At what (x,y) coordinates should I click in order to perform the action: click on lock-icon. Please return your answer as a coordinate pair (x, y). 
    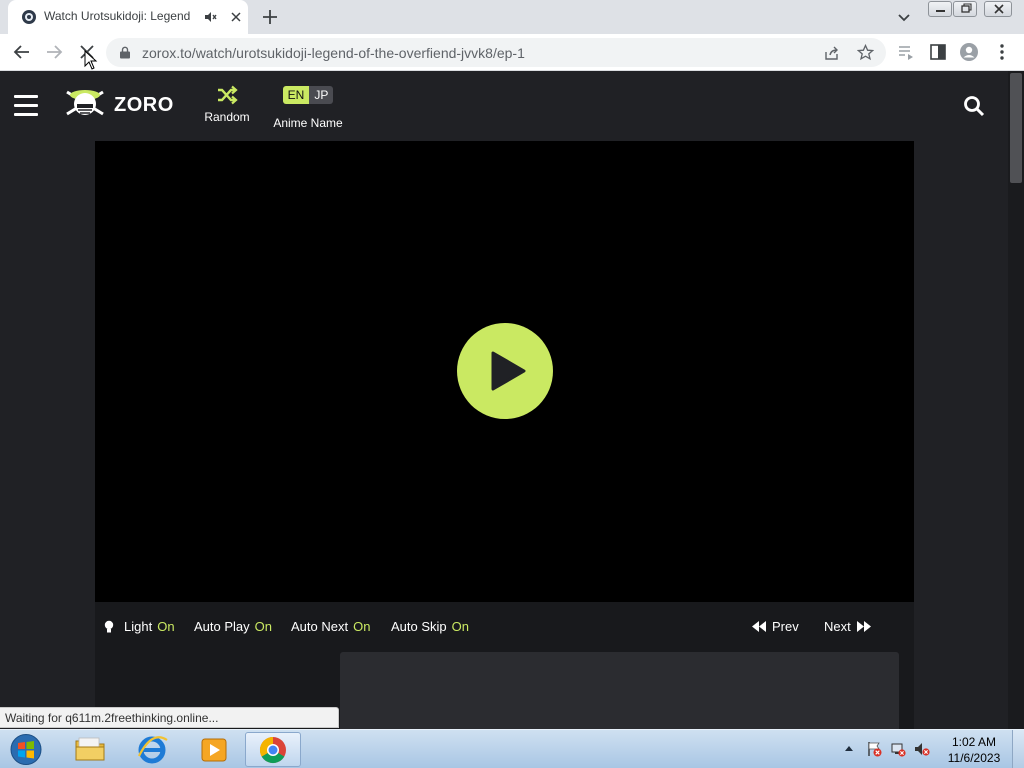
    Looking at the image, I should click on (125, 52).